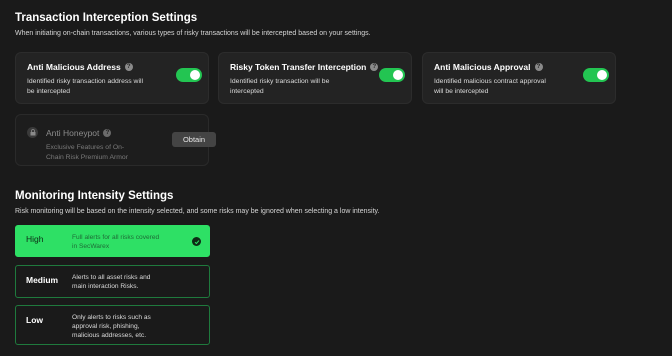 The height and width of the screenshot is (356, 672). What do you see at coordinates (106, 18) in the screenshot?
I see `interception-title: Transaction Interception Settings` at bounding box center [106, 18].